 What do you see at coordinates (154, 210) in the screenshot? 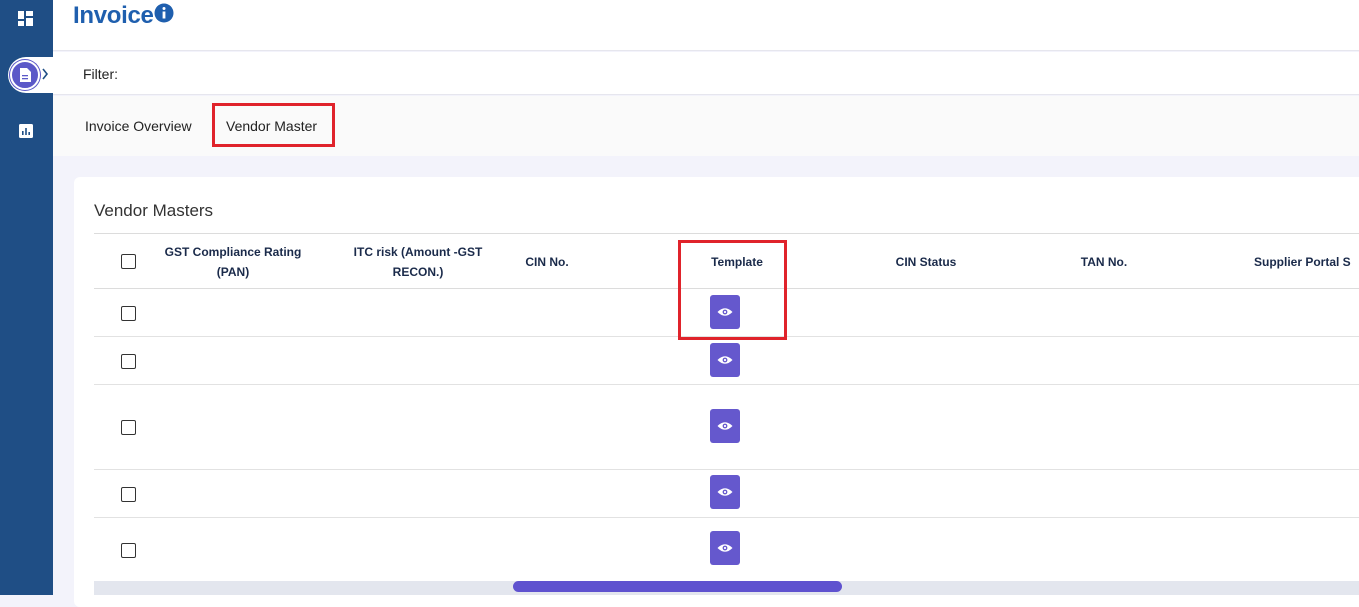
I see `card-title: Vendor Masters` at bounding box center [154, 210].